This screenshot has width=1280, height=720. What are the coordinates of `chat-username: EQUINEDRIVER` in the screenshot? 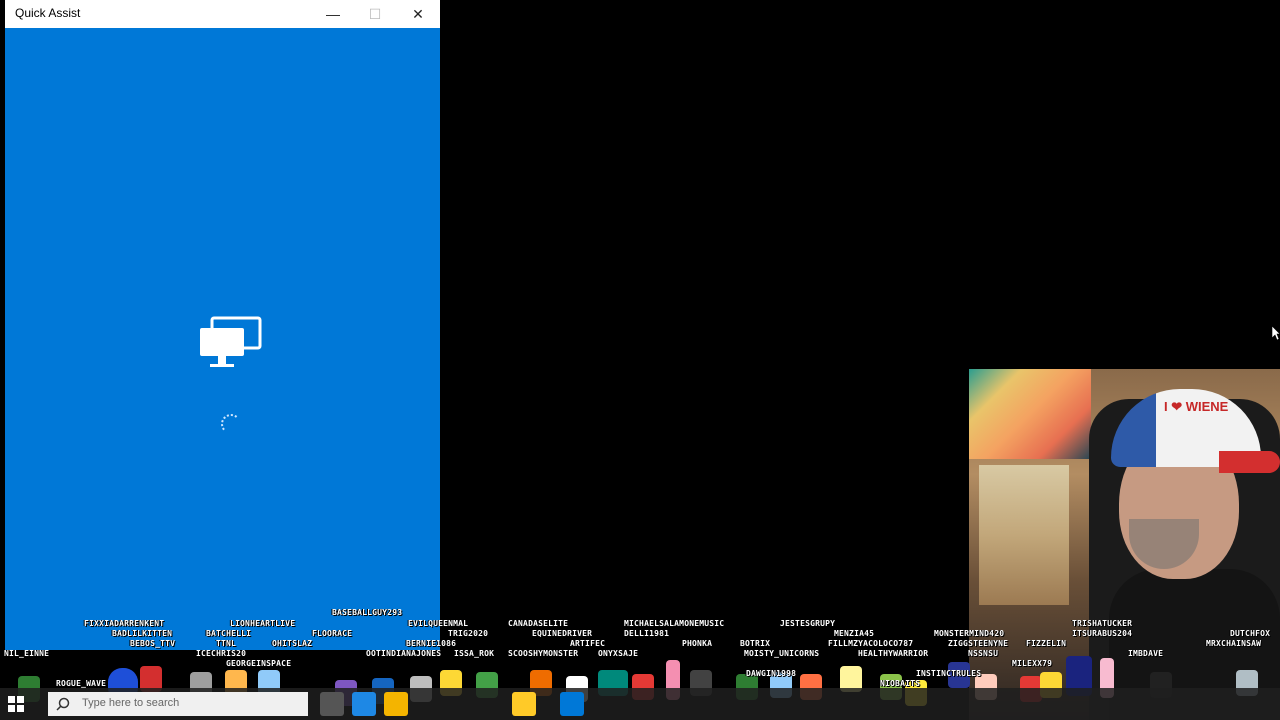 It's located at (562, 633).